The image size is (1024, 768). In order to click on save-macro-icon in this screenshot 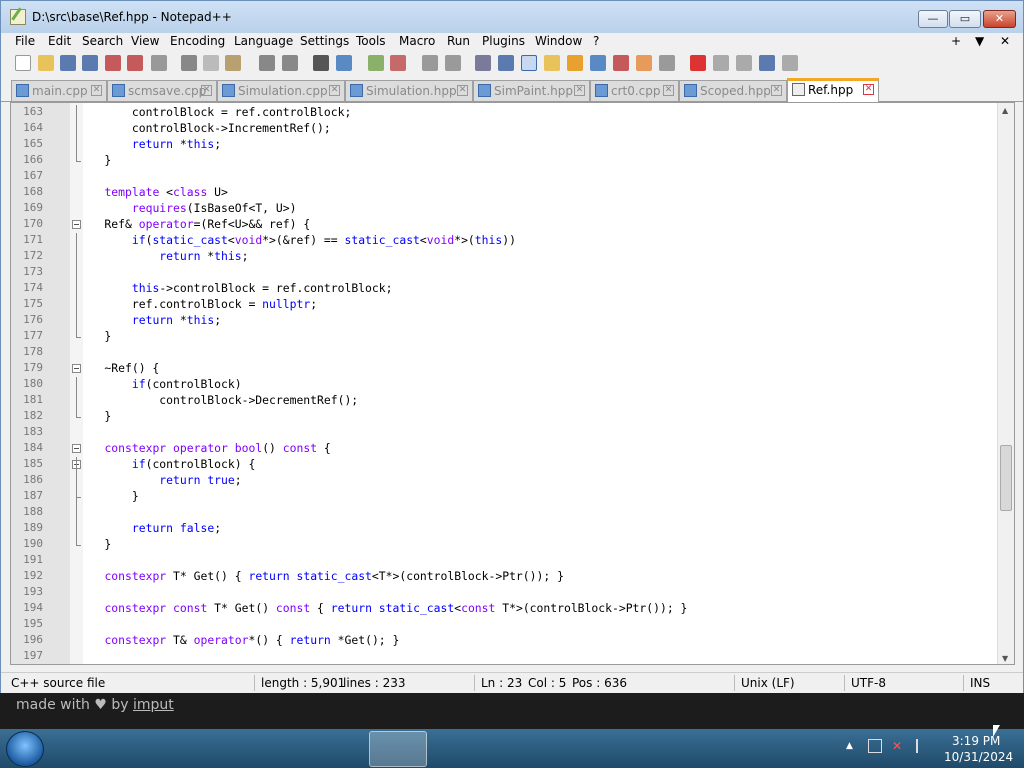, I will do `click(790, 63)`.